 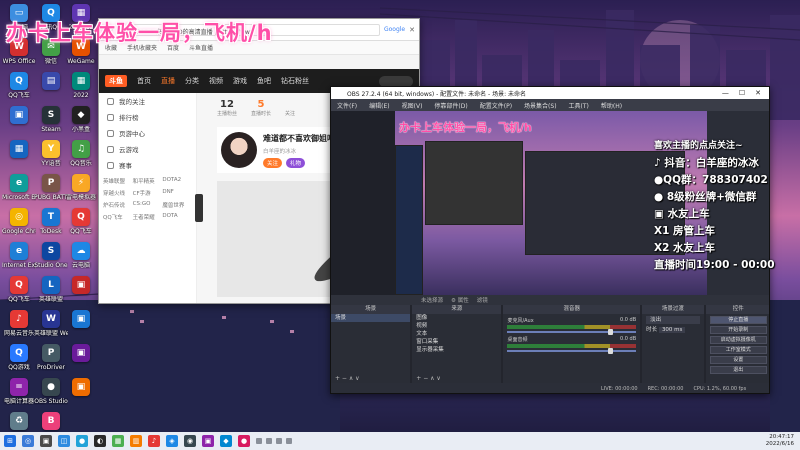 What do you see at coordinates (147, 165) in the screenshot?
I see `sidebar-item-events: 赛事` at bounding box center [147, 165].